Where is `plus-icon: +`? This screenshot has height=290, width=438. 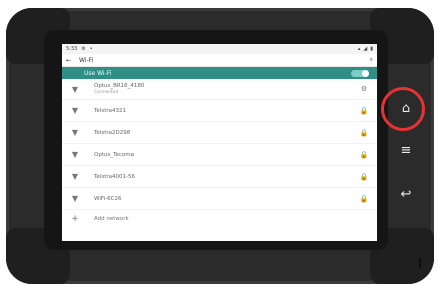 plus-icon: + is located at coordinates (75, 219).